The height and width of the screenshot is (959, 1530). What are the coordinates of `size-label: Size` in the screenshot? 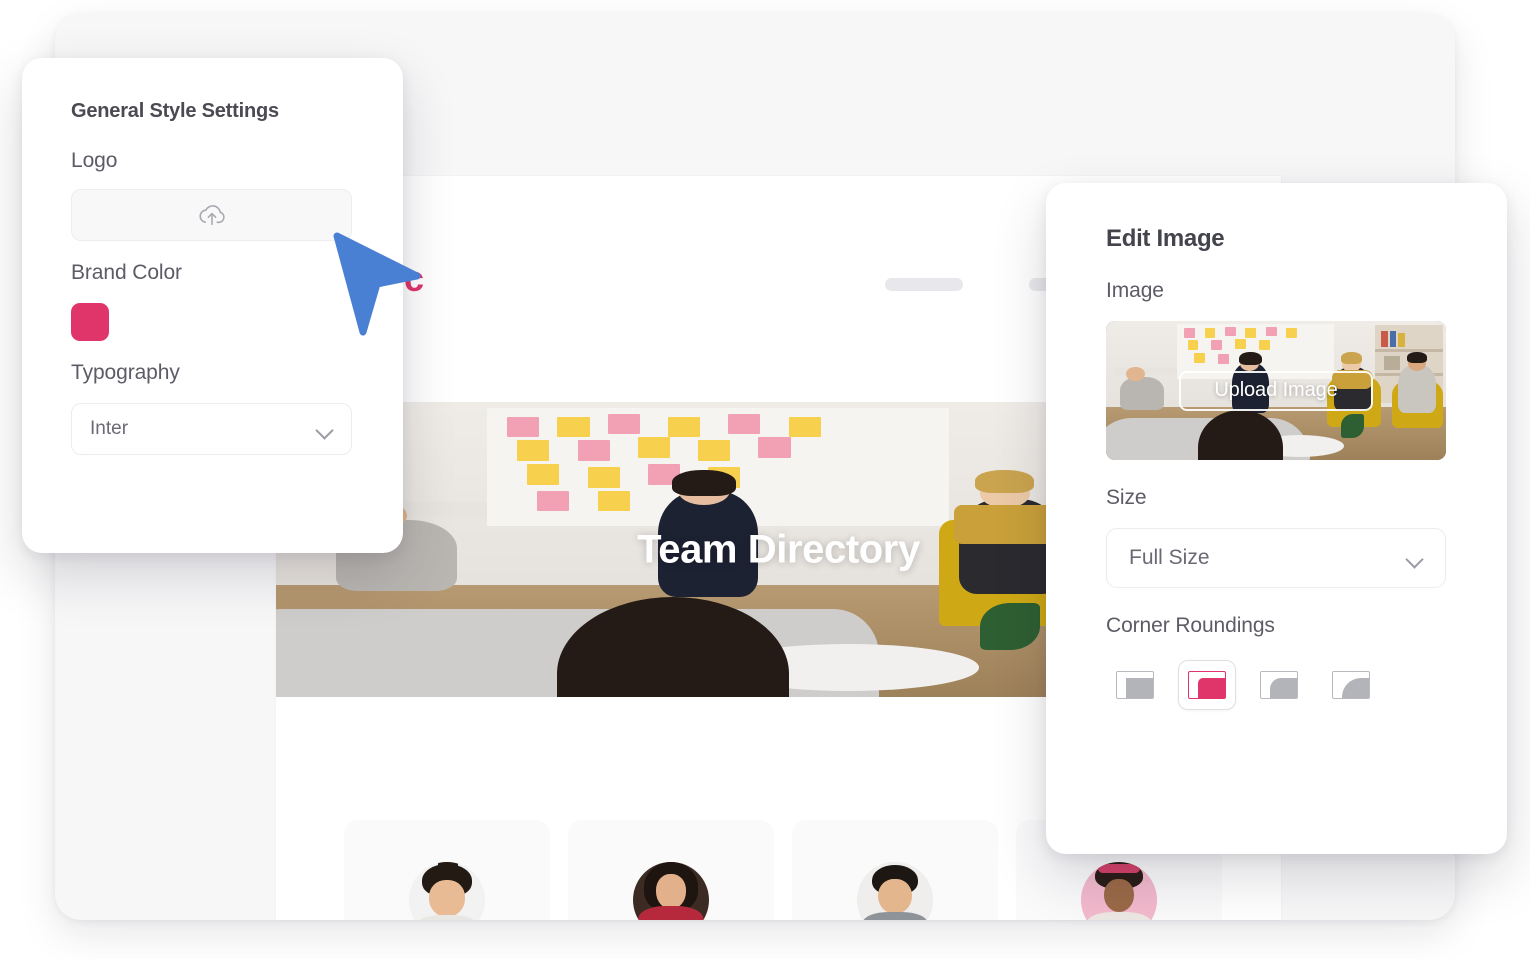 It's located at (1126, 497).